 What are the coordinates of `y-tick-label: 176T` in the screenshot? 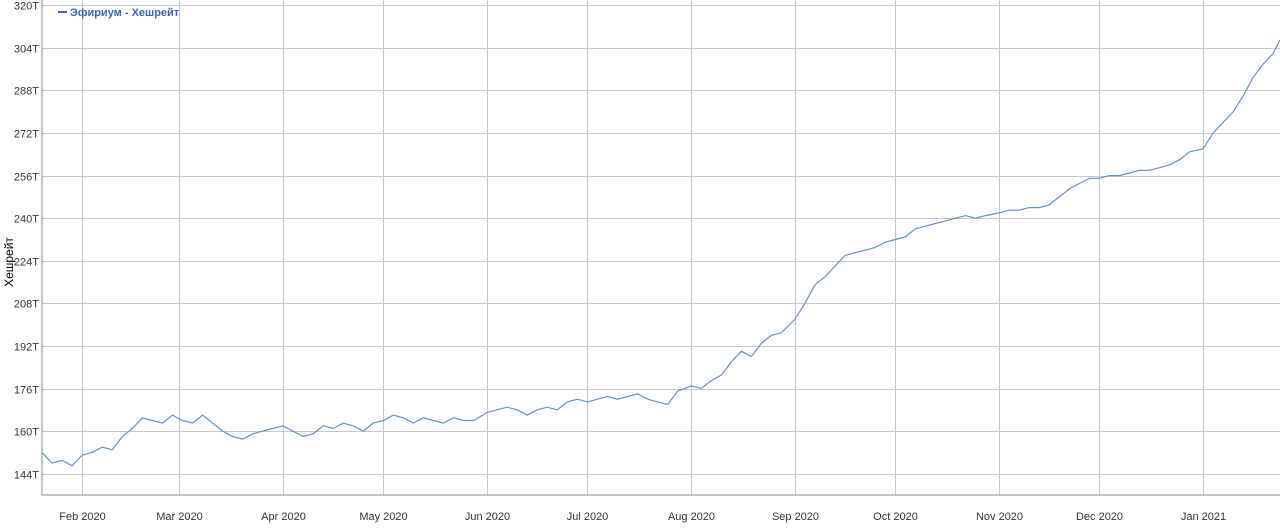 It's located at (26, 391).